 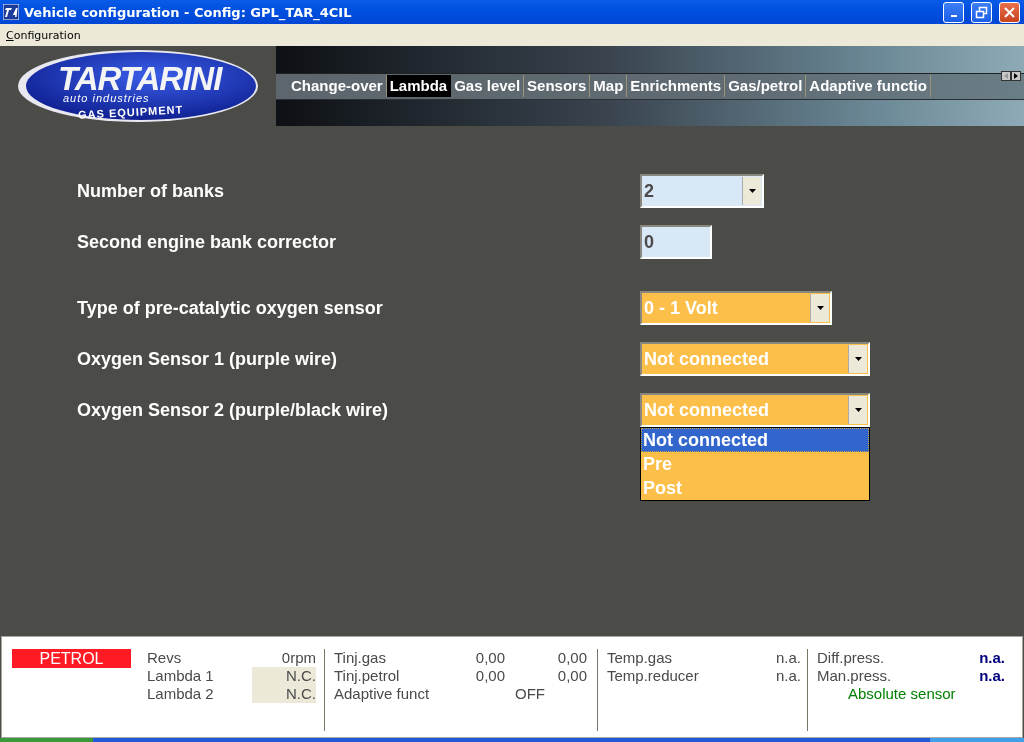 I want to click on status-label: Adaptive funct, so click(x=382, y=694).